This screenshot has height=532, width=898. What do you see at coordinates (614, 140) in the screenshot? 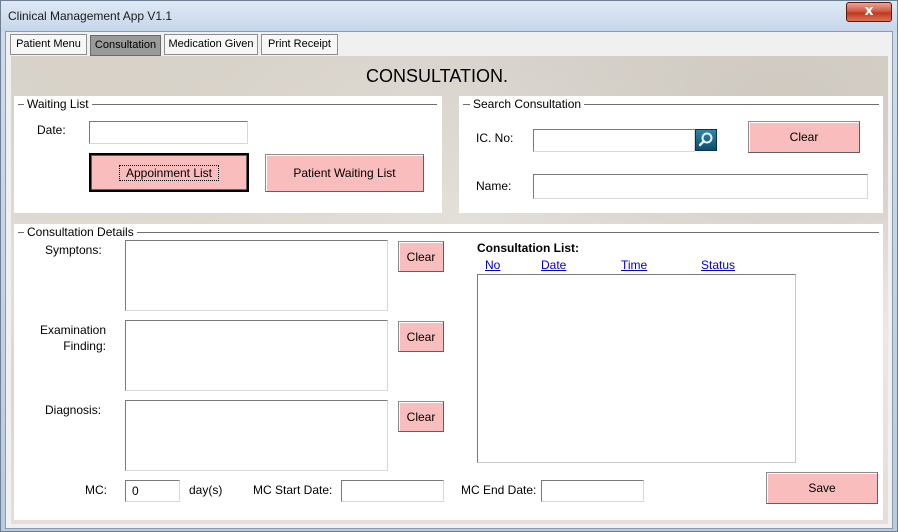
I see `ic-no-input` at bounding box center [614, 140].